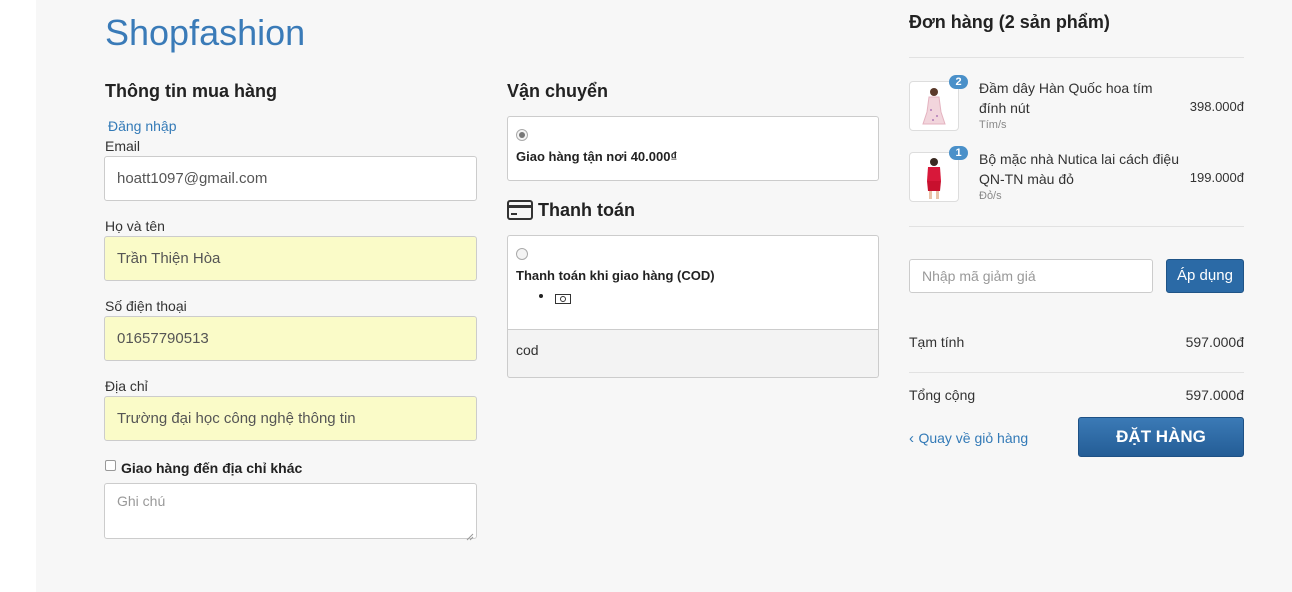  I want to click on phone-field: 01657790513, so click(290, 338).